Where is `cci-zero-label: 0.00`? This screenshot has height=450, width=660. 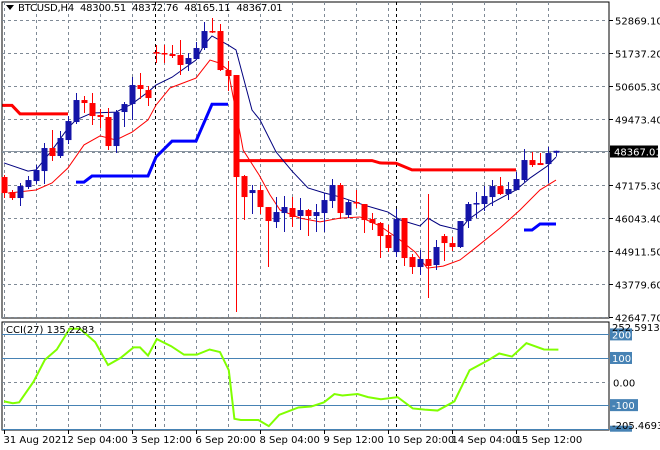 cci-zero-label: 0.00 is located at coordinates (624, 384).